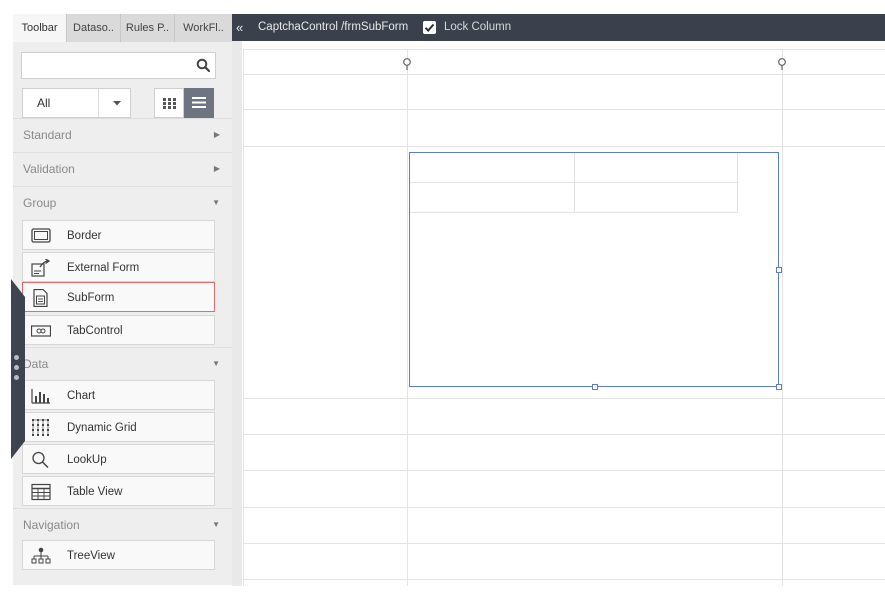 This screenshot has height=596, width=885. Describe the element at coordinates (76, 103) in the screenshot. I see `filter-dropdown: All` at that location.